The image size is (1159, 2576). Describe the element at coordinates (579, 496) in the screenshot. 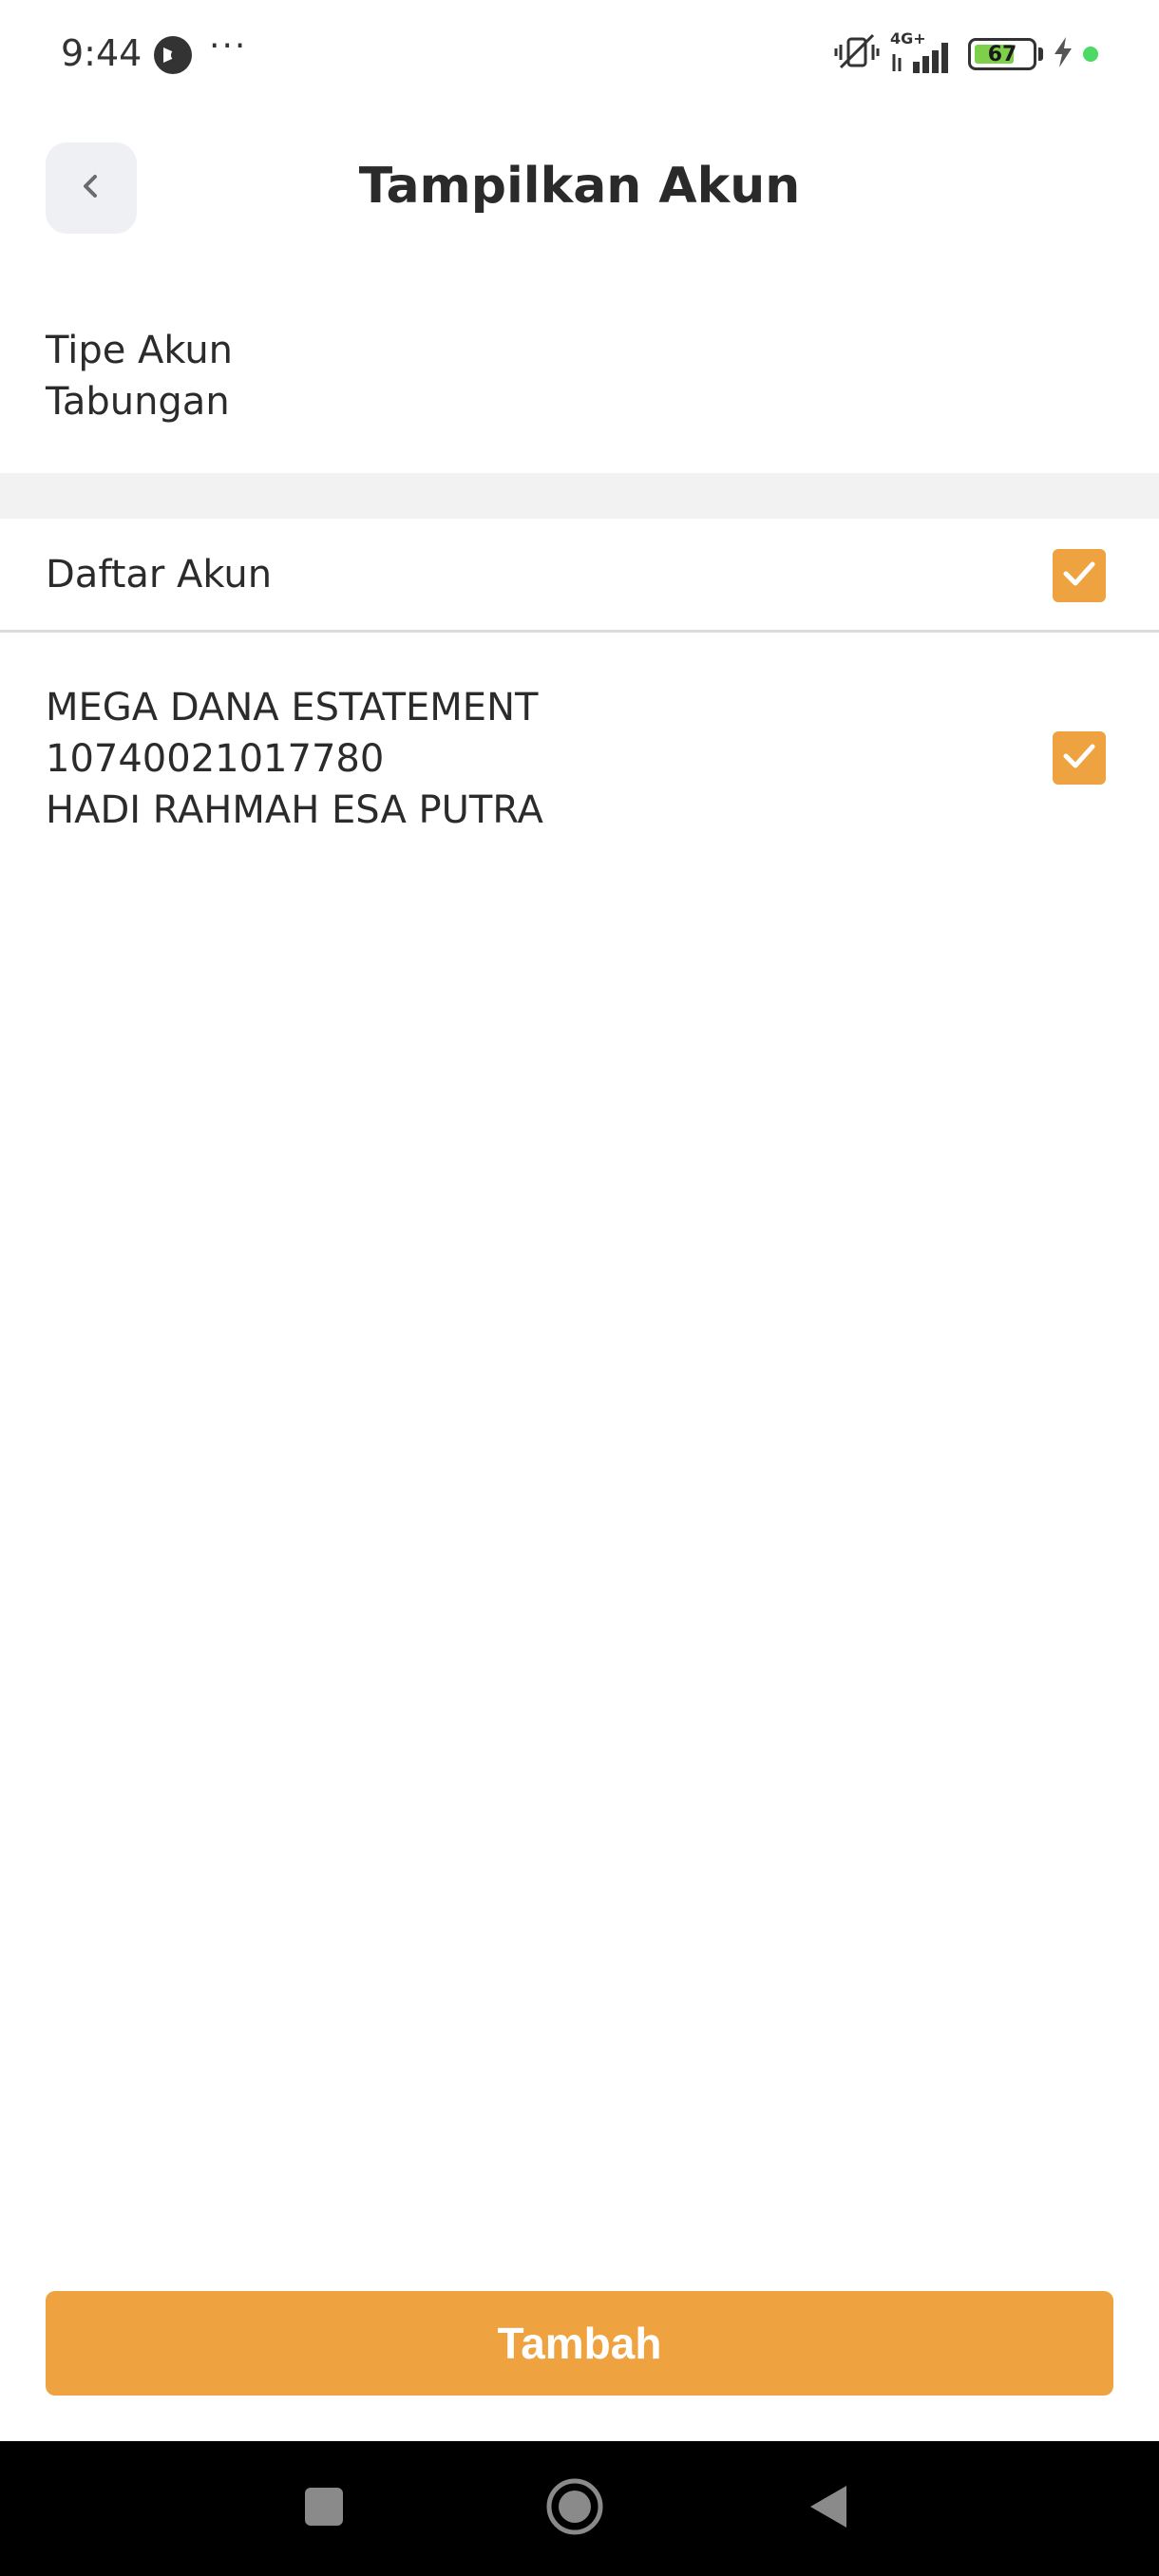

I see `section-divider` at that location.